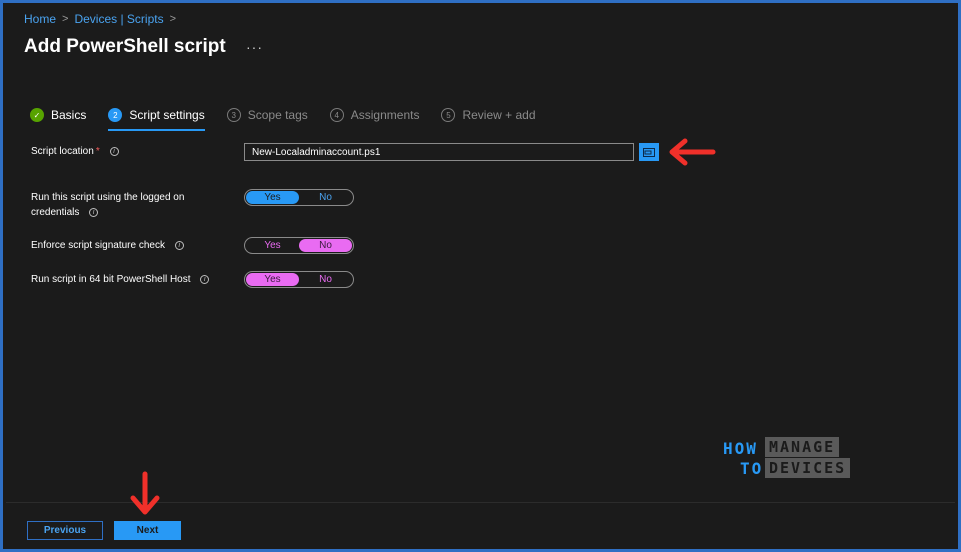 This screenshot has height=552, width=961. Describe the element at coordinates (233, 115) in the screenshot. I see `step-number-icon: 3` at that location.